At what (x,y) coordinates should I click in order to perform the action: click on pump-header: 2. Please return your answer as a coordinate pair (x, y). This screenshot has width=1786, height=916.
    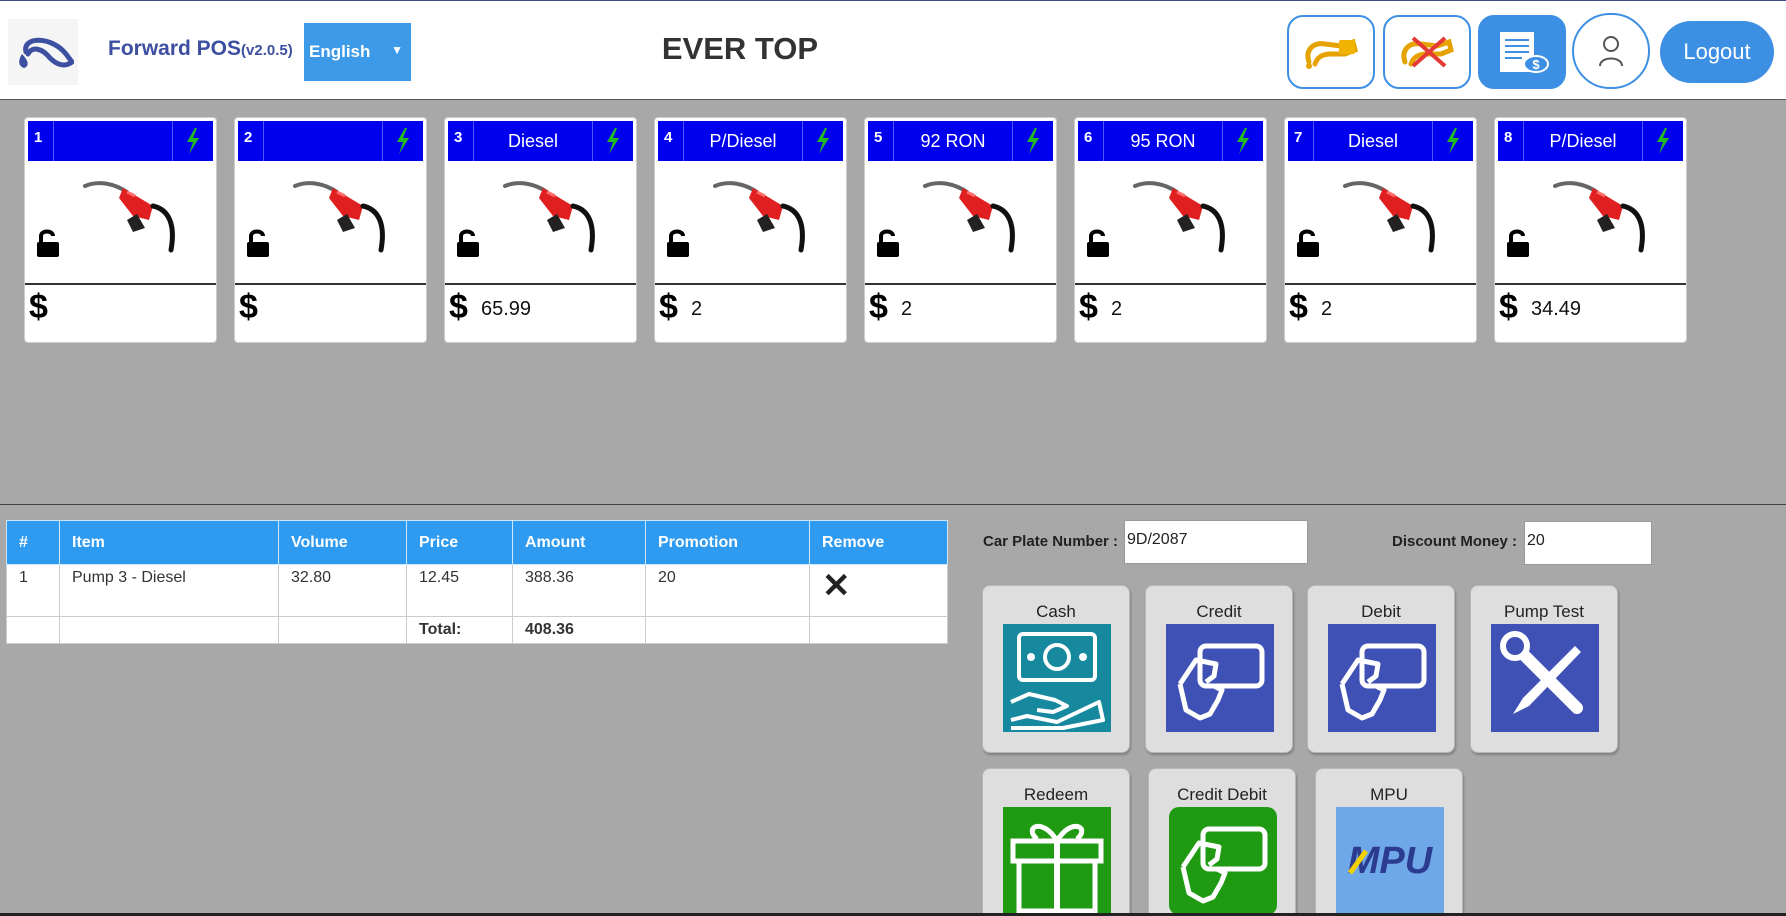
    Looking at the image, I should click on (330, 141).